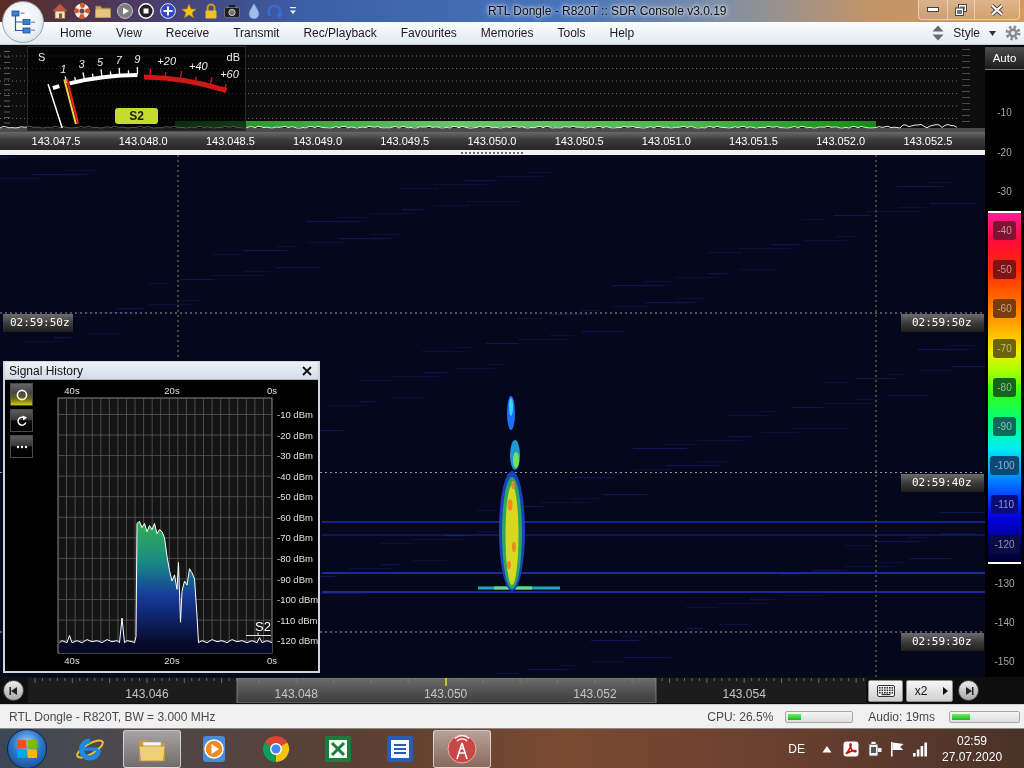 Image resolution: width=1024 pixels, height=768 pixels. Describe the element at coordinates (56, 141) in the screenshot. I see `frequency-label: 143.047.5` at that location.